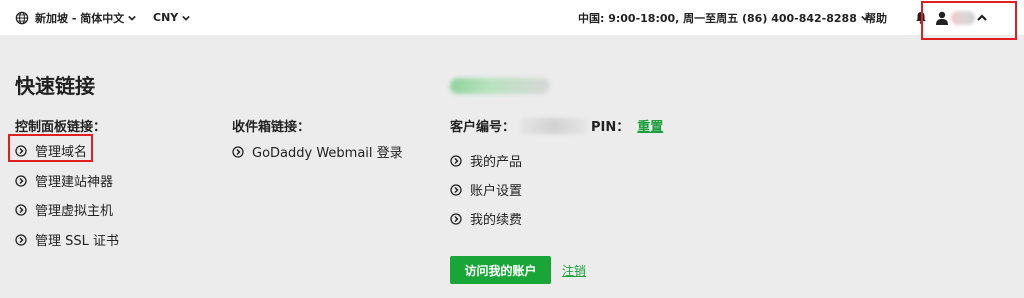 This screenshot has width=1024, height=298. Describe the element at coordinates (50, 148) in the screenshot. I see `manage-domains-highlight-box` at that location.